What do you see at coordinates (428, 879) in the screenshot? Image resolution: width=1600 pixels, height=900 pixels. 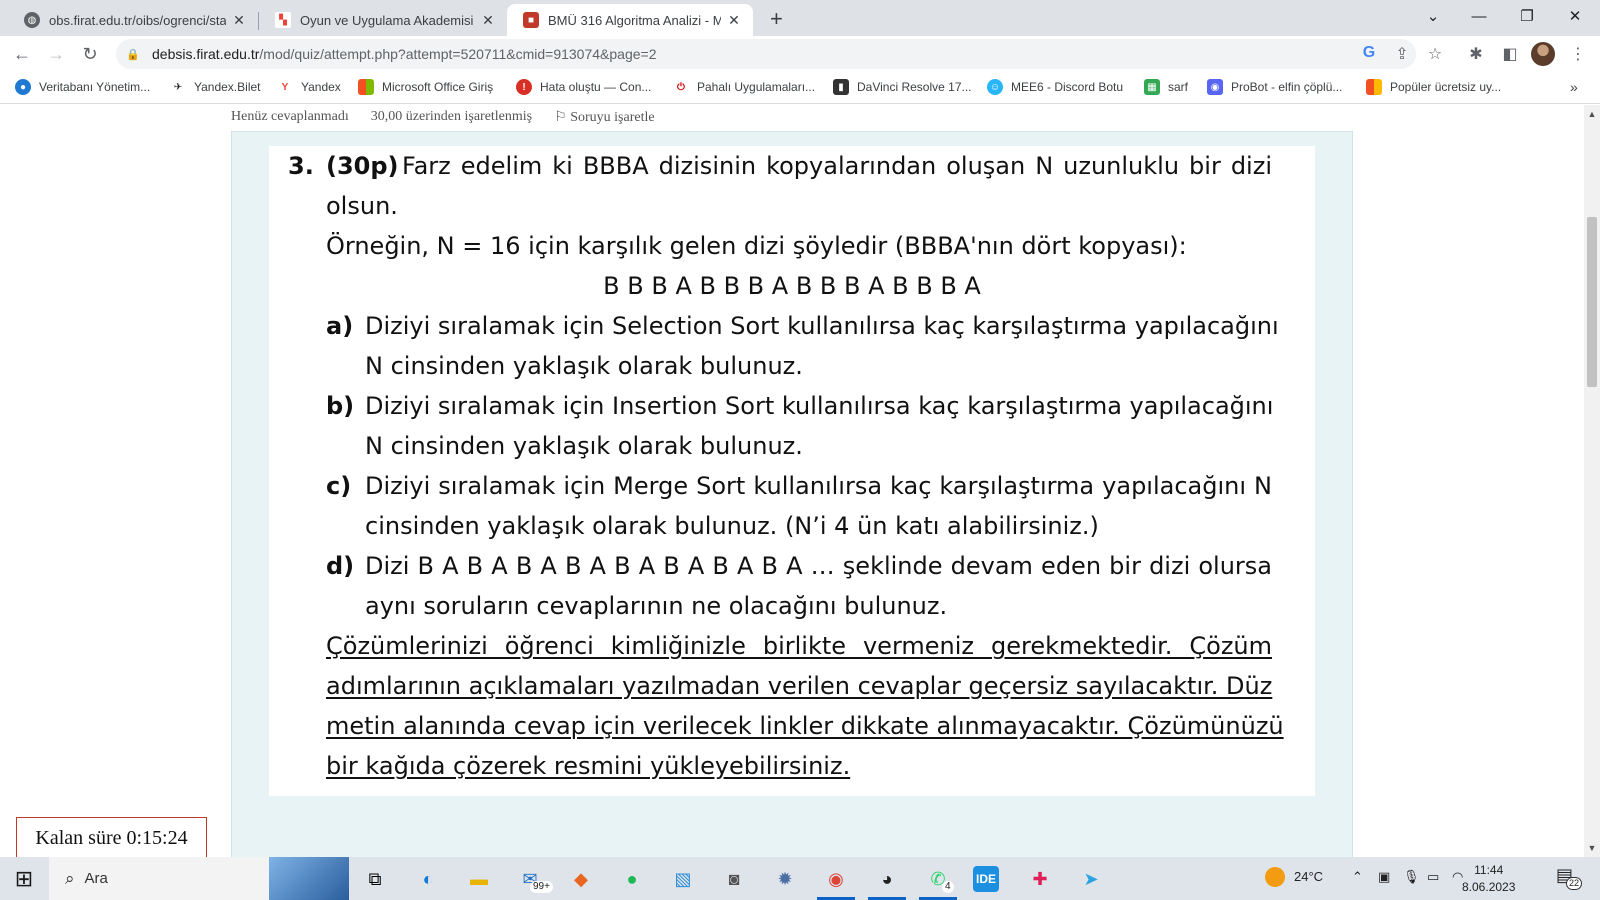 I see `edge-icon: ◐` at bounding box center [428, 879].